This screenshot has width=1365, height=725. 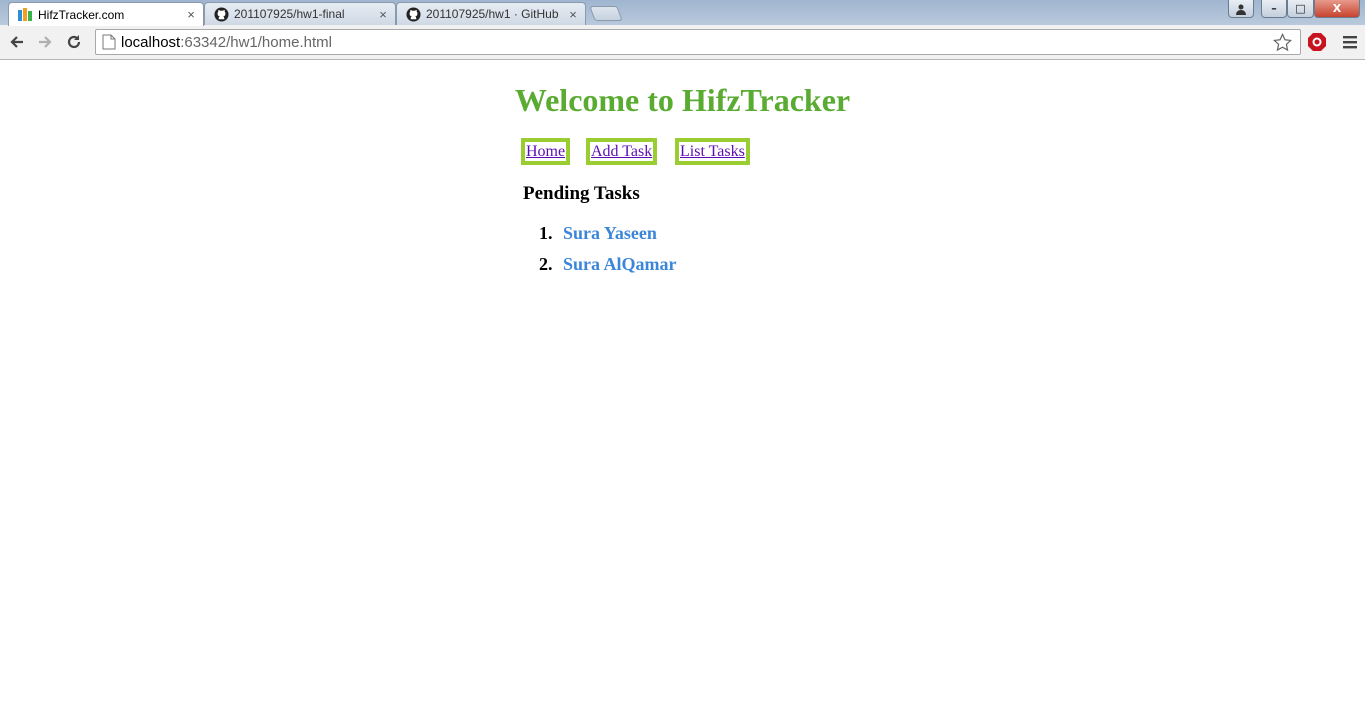 What do you see at coordinates (1337, 9) in the screenshot?
I see `window-close-button: X` at bounding box center [1337, 9].